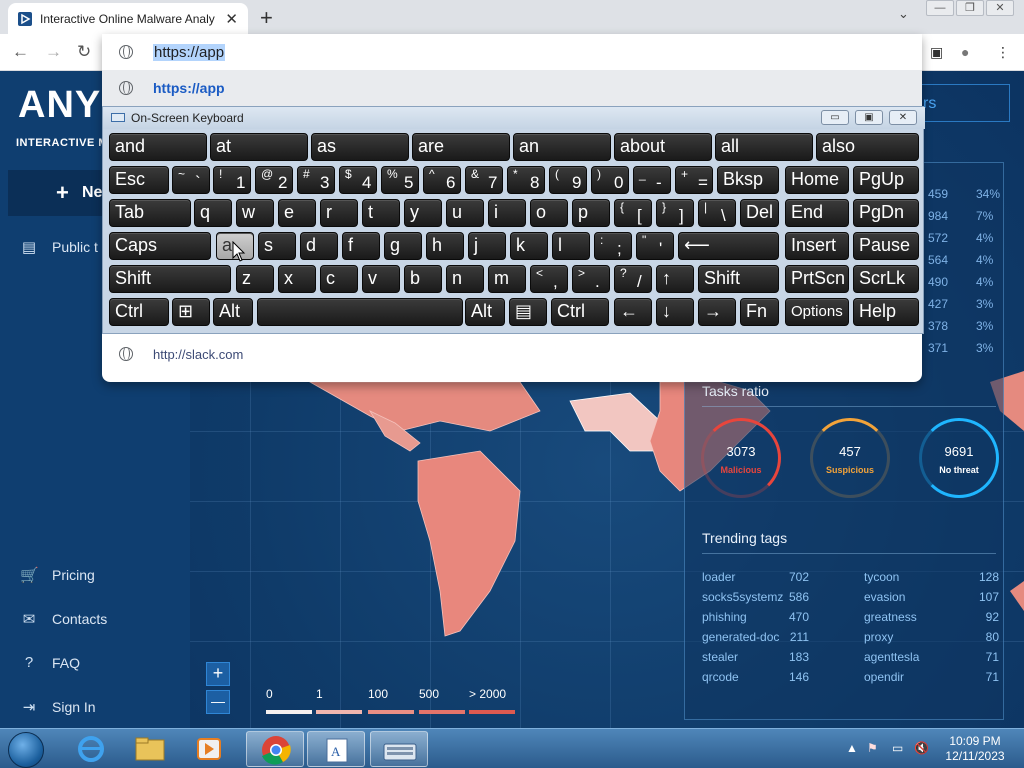 This screenshot has height=768, width=1024. Describe the element at coordinates (748, 180) in the screenshot. I see `osk-backspace-key: Bksp` at that location.